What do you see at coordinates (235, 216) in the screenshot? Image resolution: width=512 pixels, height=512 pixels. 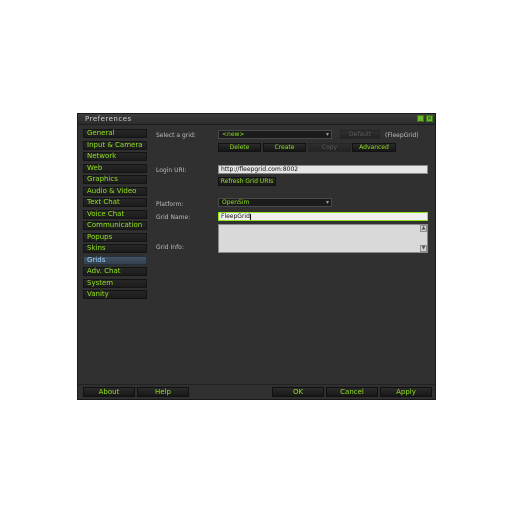 I see `grid-name-value: FleepGrid` at bounding box center [235, 216].